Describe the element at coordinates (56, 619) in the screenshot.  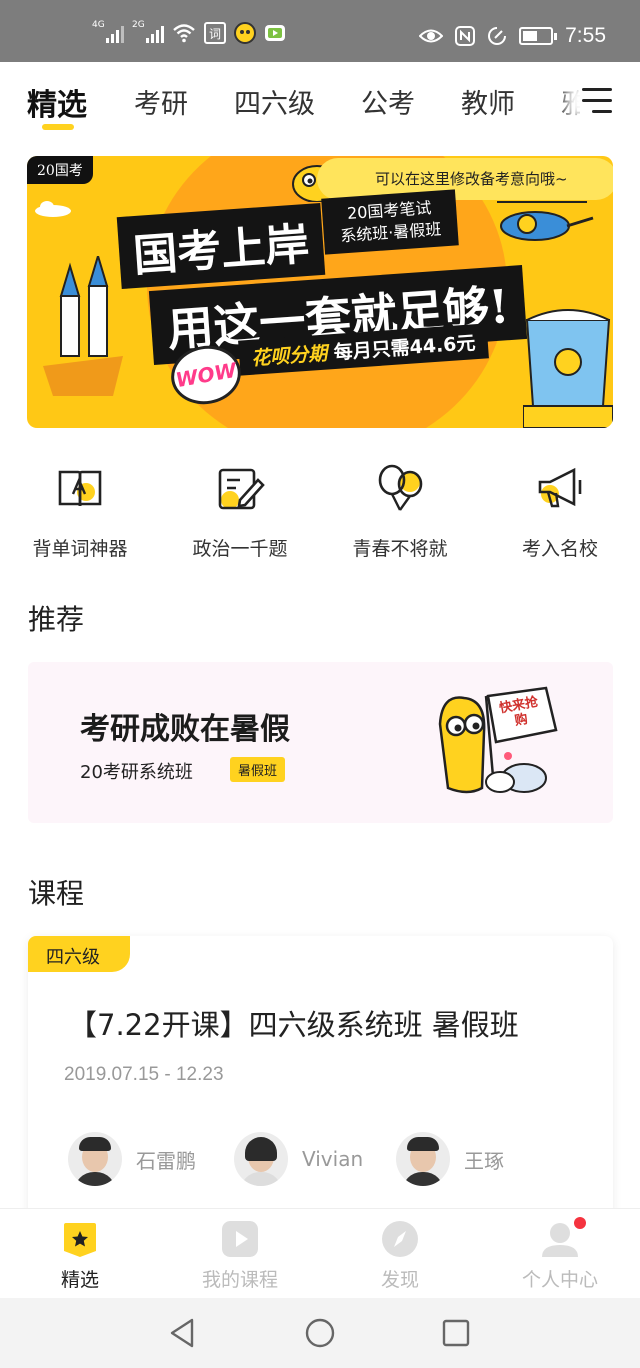
I see `recommend-section-title: 推荐` at that location.